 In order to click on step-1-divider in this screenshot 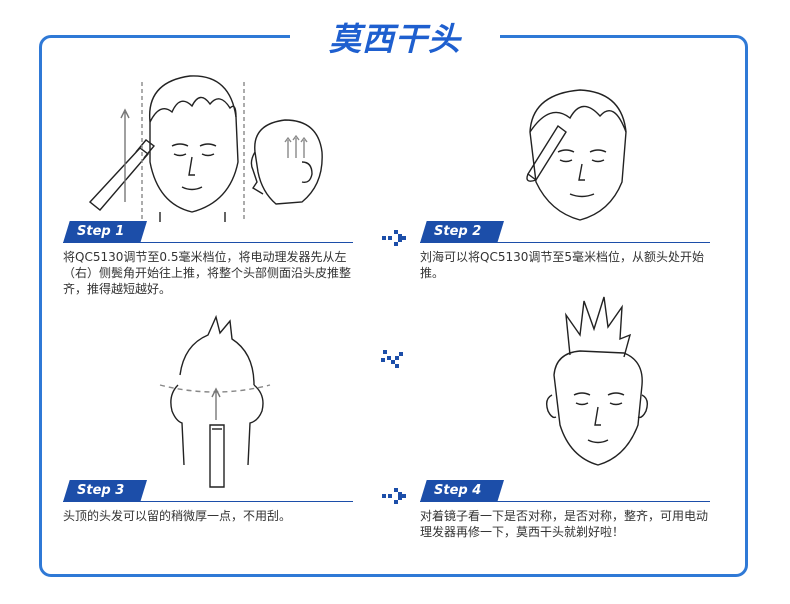, I will do `click(208, 242)`.